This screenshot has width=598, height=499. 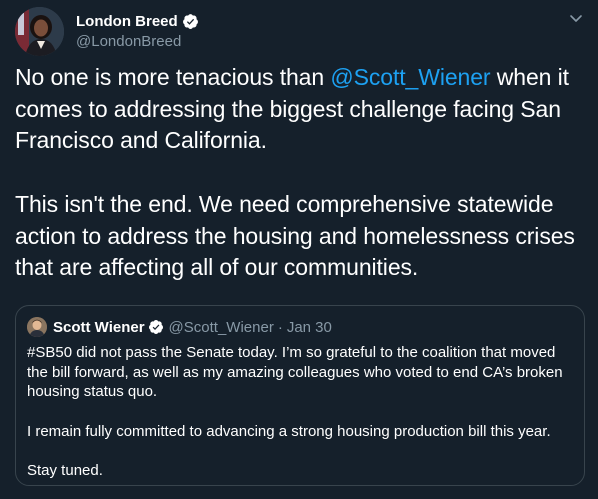 What do you see at coordinates (65, 471) in the screenshot?
I see `quoted-paragraph-3: Stay tuned.` at bounding box center [65, 471].